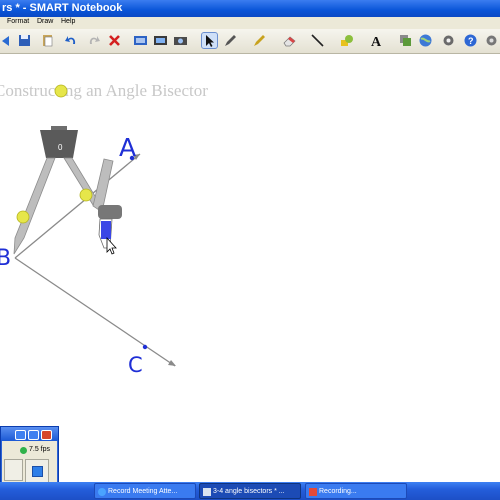 The height and width of the screenshot is (500, 500). What do you see at coordinates (207, 492) in the screenshot?
I see `notebook-icon` at bounding box center [207, 492].